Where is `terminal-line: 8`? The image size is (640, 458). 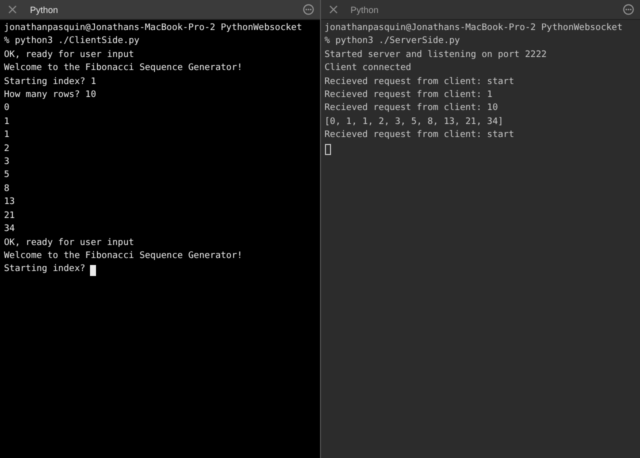 terminal-line: 8 is located at coordinates (7, 189).